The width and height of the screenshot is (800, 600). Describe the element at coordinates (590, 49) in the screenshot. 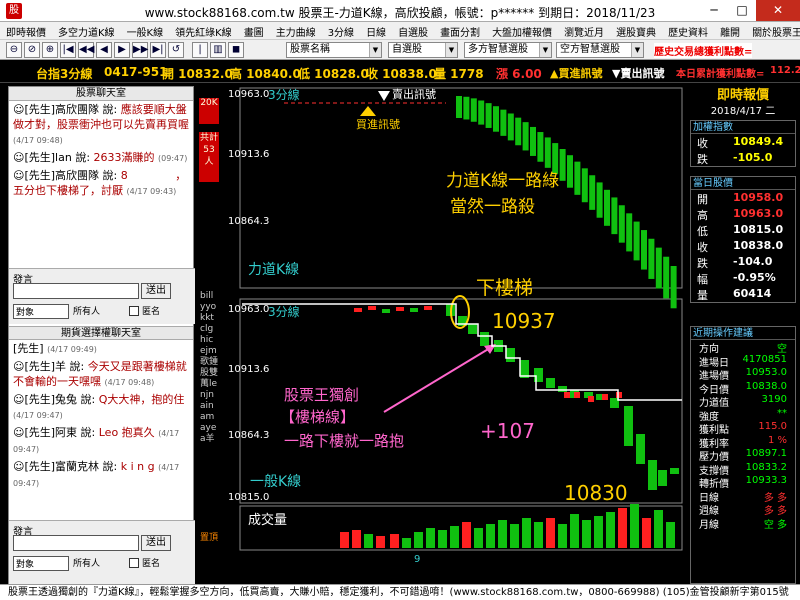

I see `short-picker-select-value: 空方智慧選股` at that location.